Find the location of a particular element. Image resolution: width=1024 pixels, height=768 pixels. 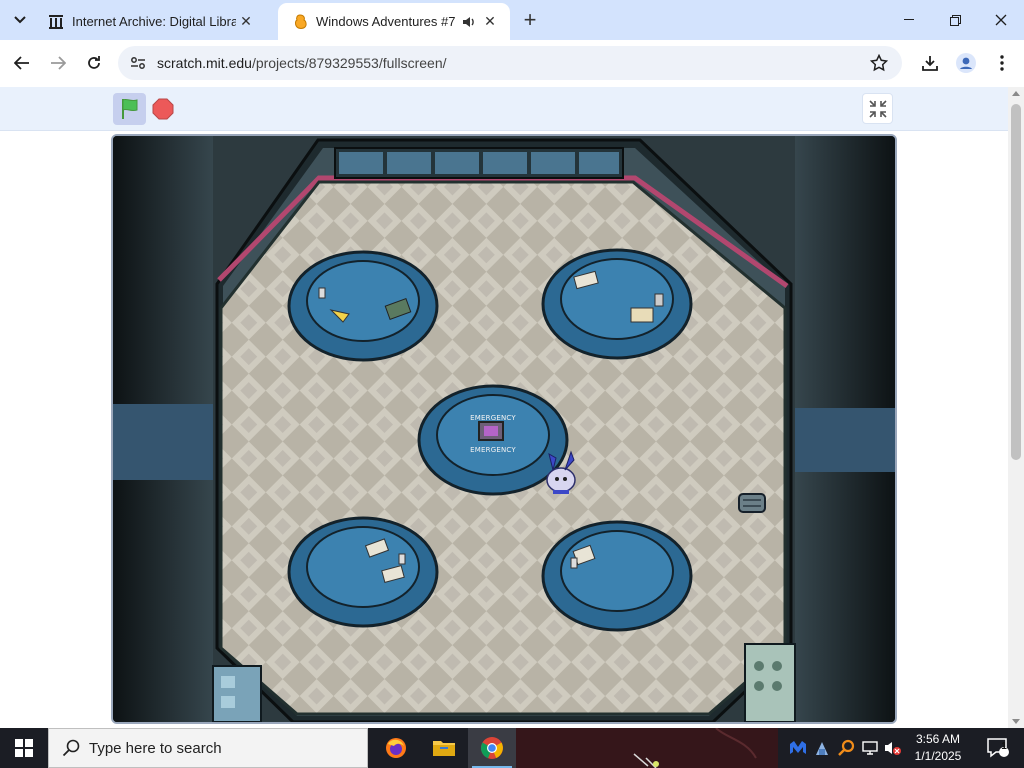

chrome-icon is located at coordinates (491, 748).